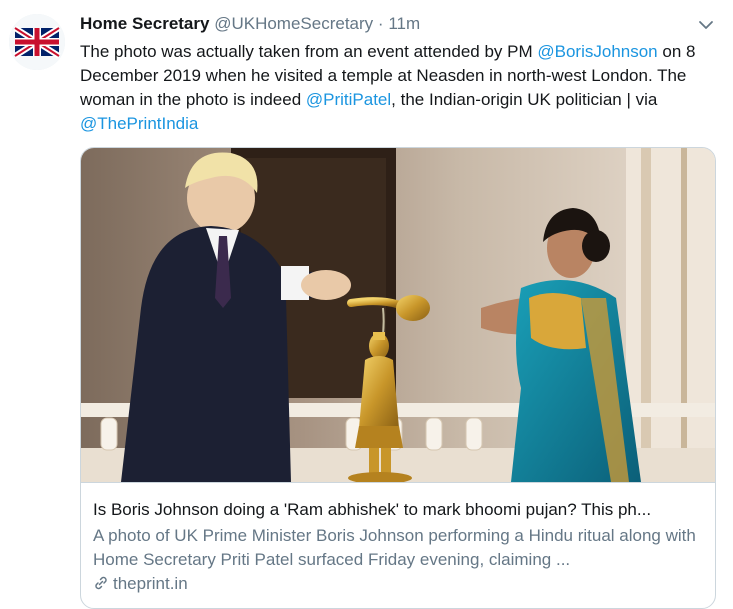 This screenshot has width=733, height=609. I want to click on chevron-down-icon, so click(706, 25).